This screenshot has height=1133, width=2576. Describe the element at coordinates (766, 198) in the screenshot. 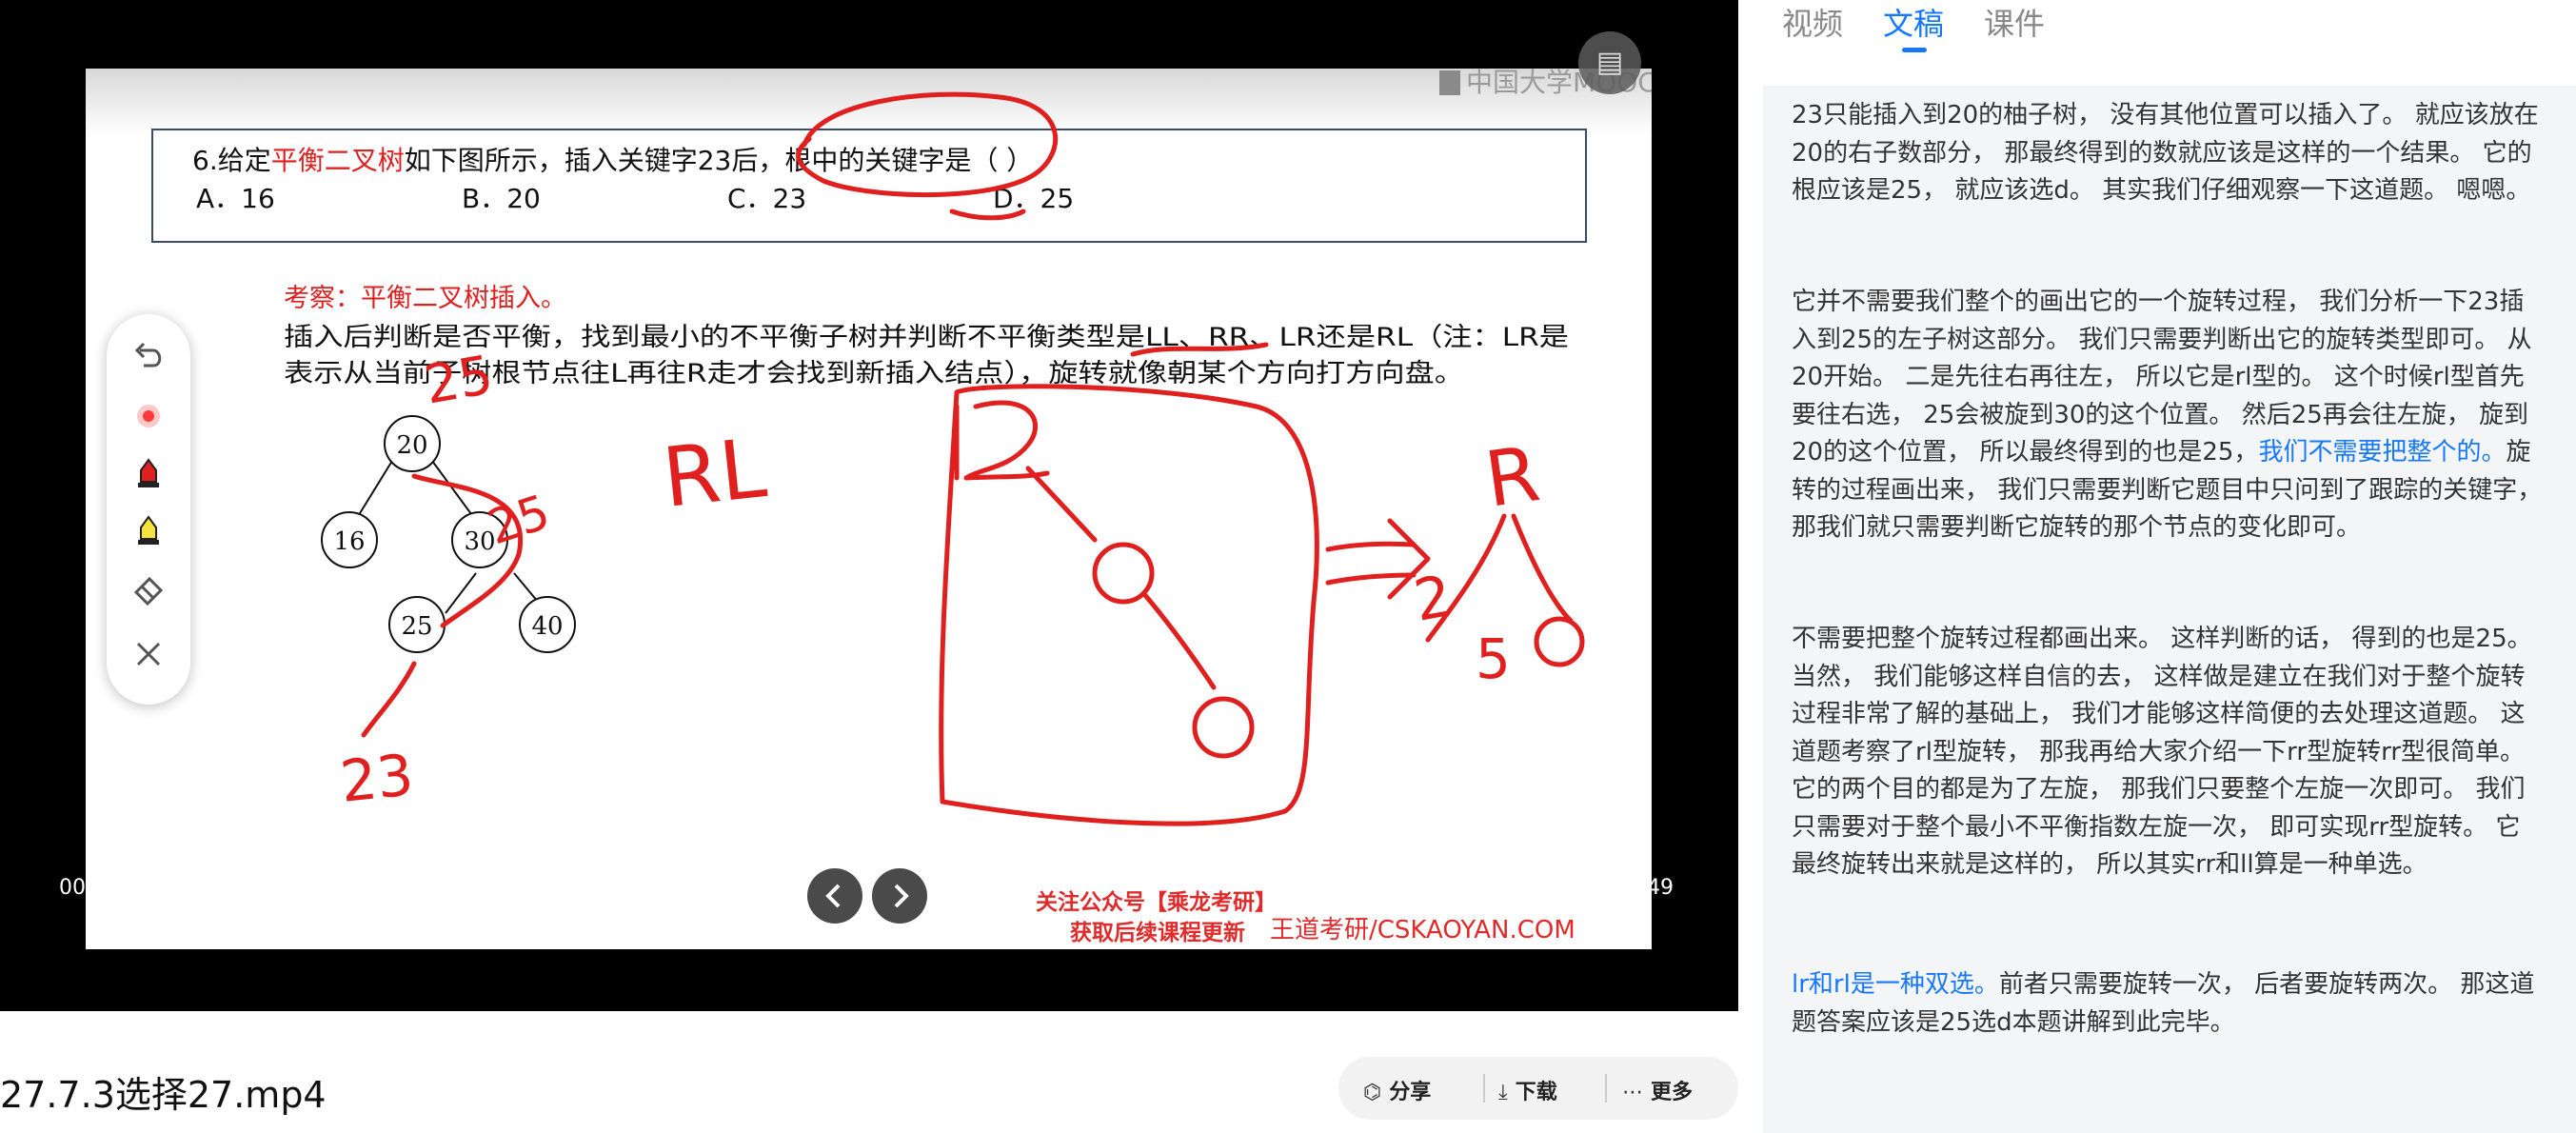

I see `option-c: C．23` at that location.